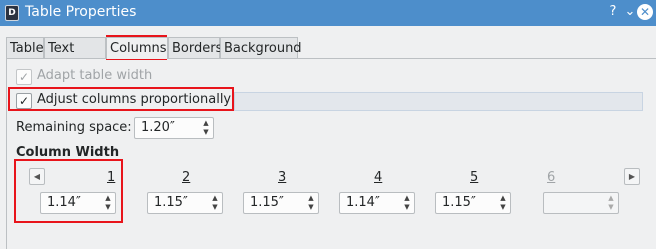 Image resolution: width=656 pixels, height=249 pixels. I want to click on column-3-width-field: 1.15″ ▲ ▼, so click(281, 203).